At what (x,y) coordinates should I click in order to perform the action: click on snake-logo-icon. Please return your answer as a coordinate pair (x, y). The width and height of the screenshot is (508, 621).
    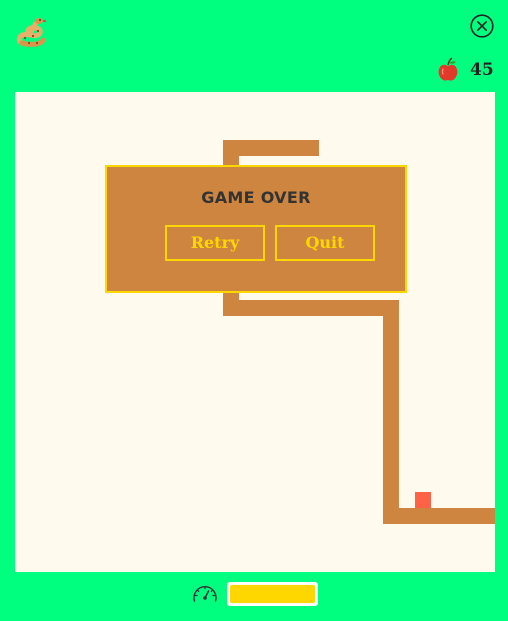
    Looking at the image, I should click on (32, 31).